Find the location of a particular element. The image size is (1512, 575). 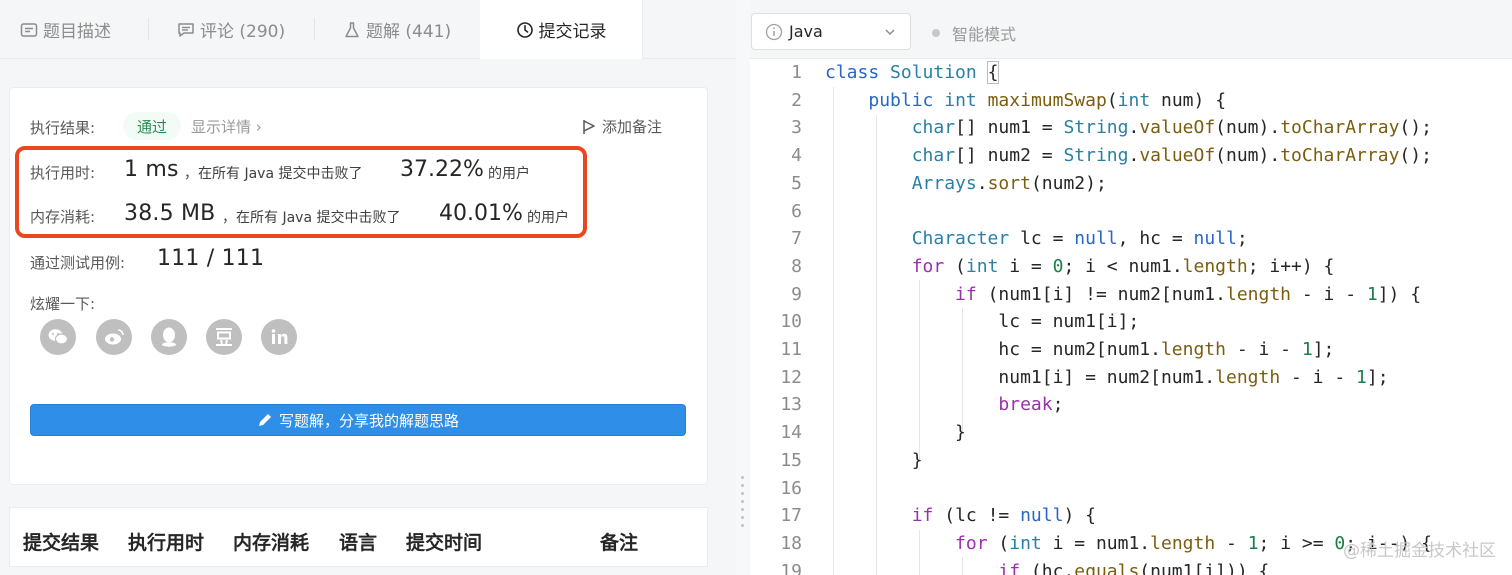

code-line: 15 } is located at coordinates (851, 460).